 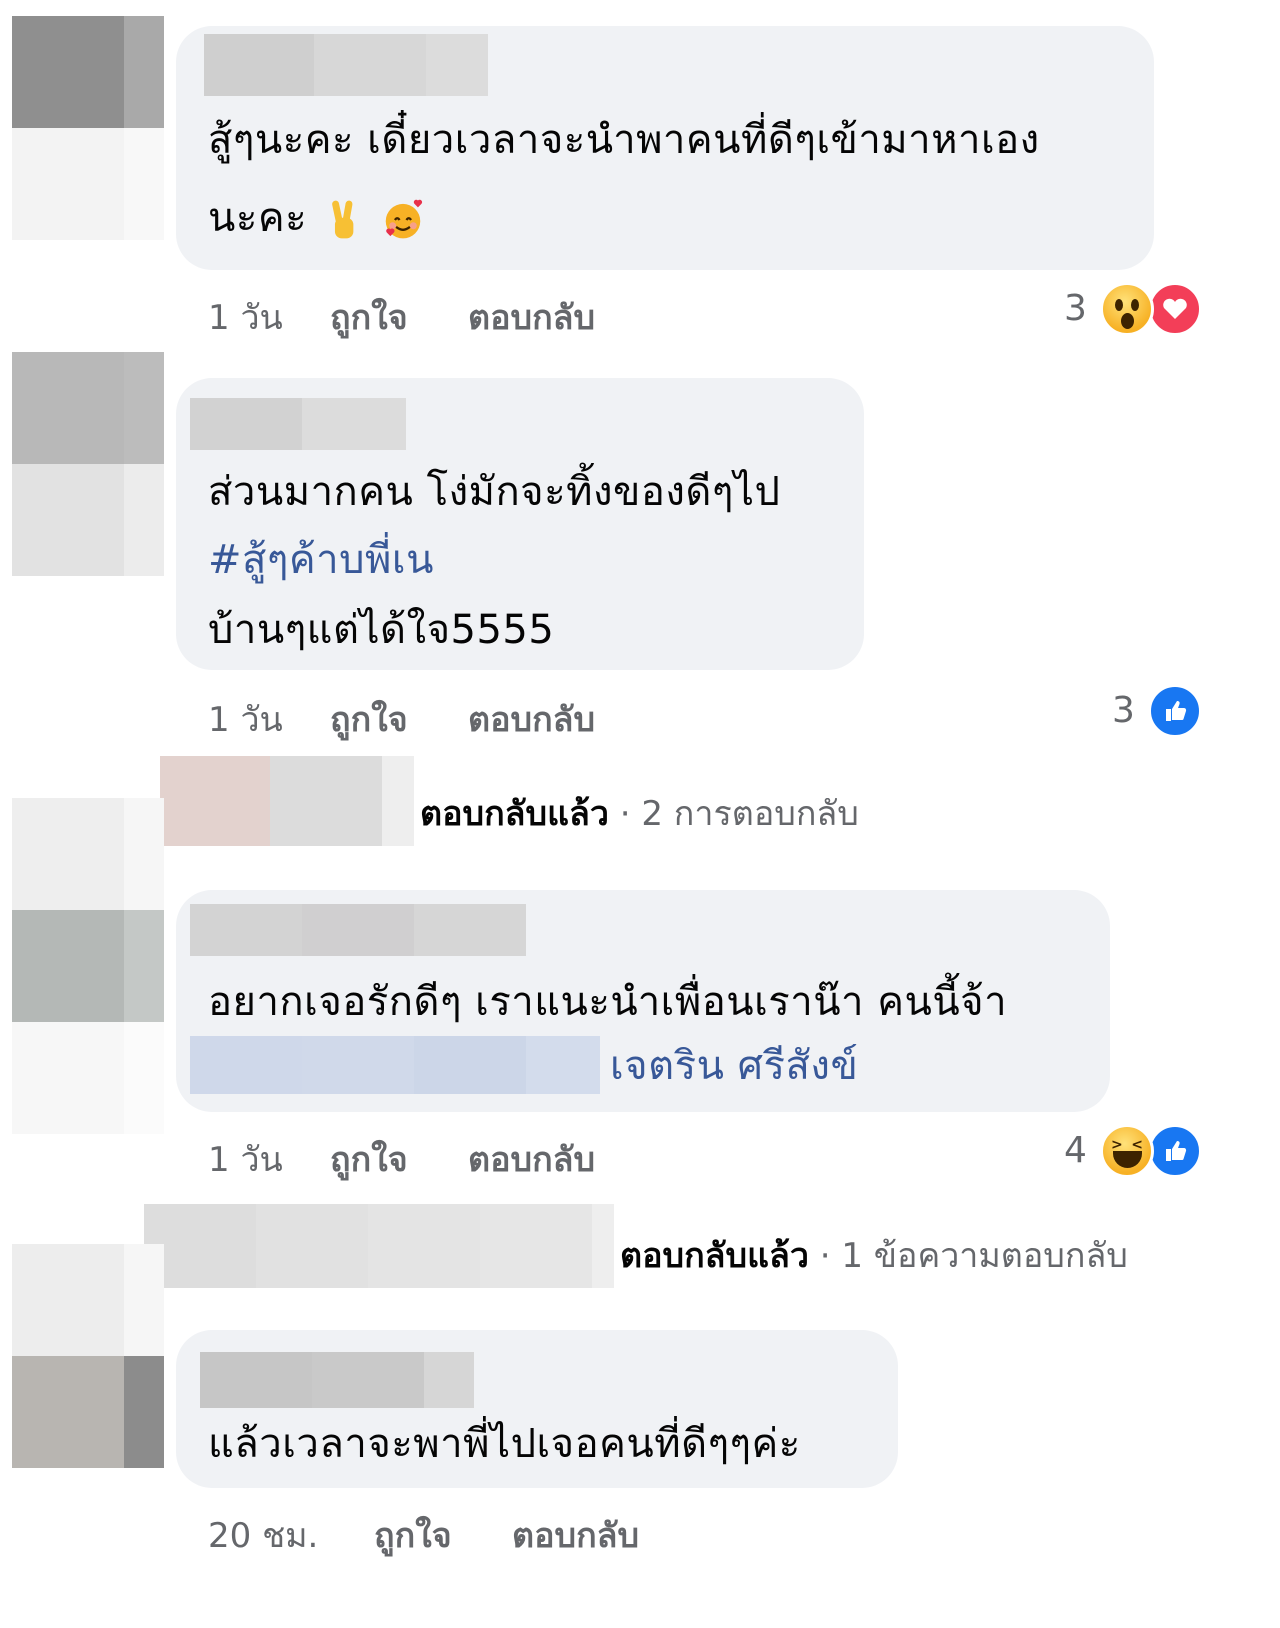 I want to click on view-replies-link: ตอบกลับแล้ว · 1 ข้อความตอบกลับ, so click(x=874, y=1255).